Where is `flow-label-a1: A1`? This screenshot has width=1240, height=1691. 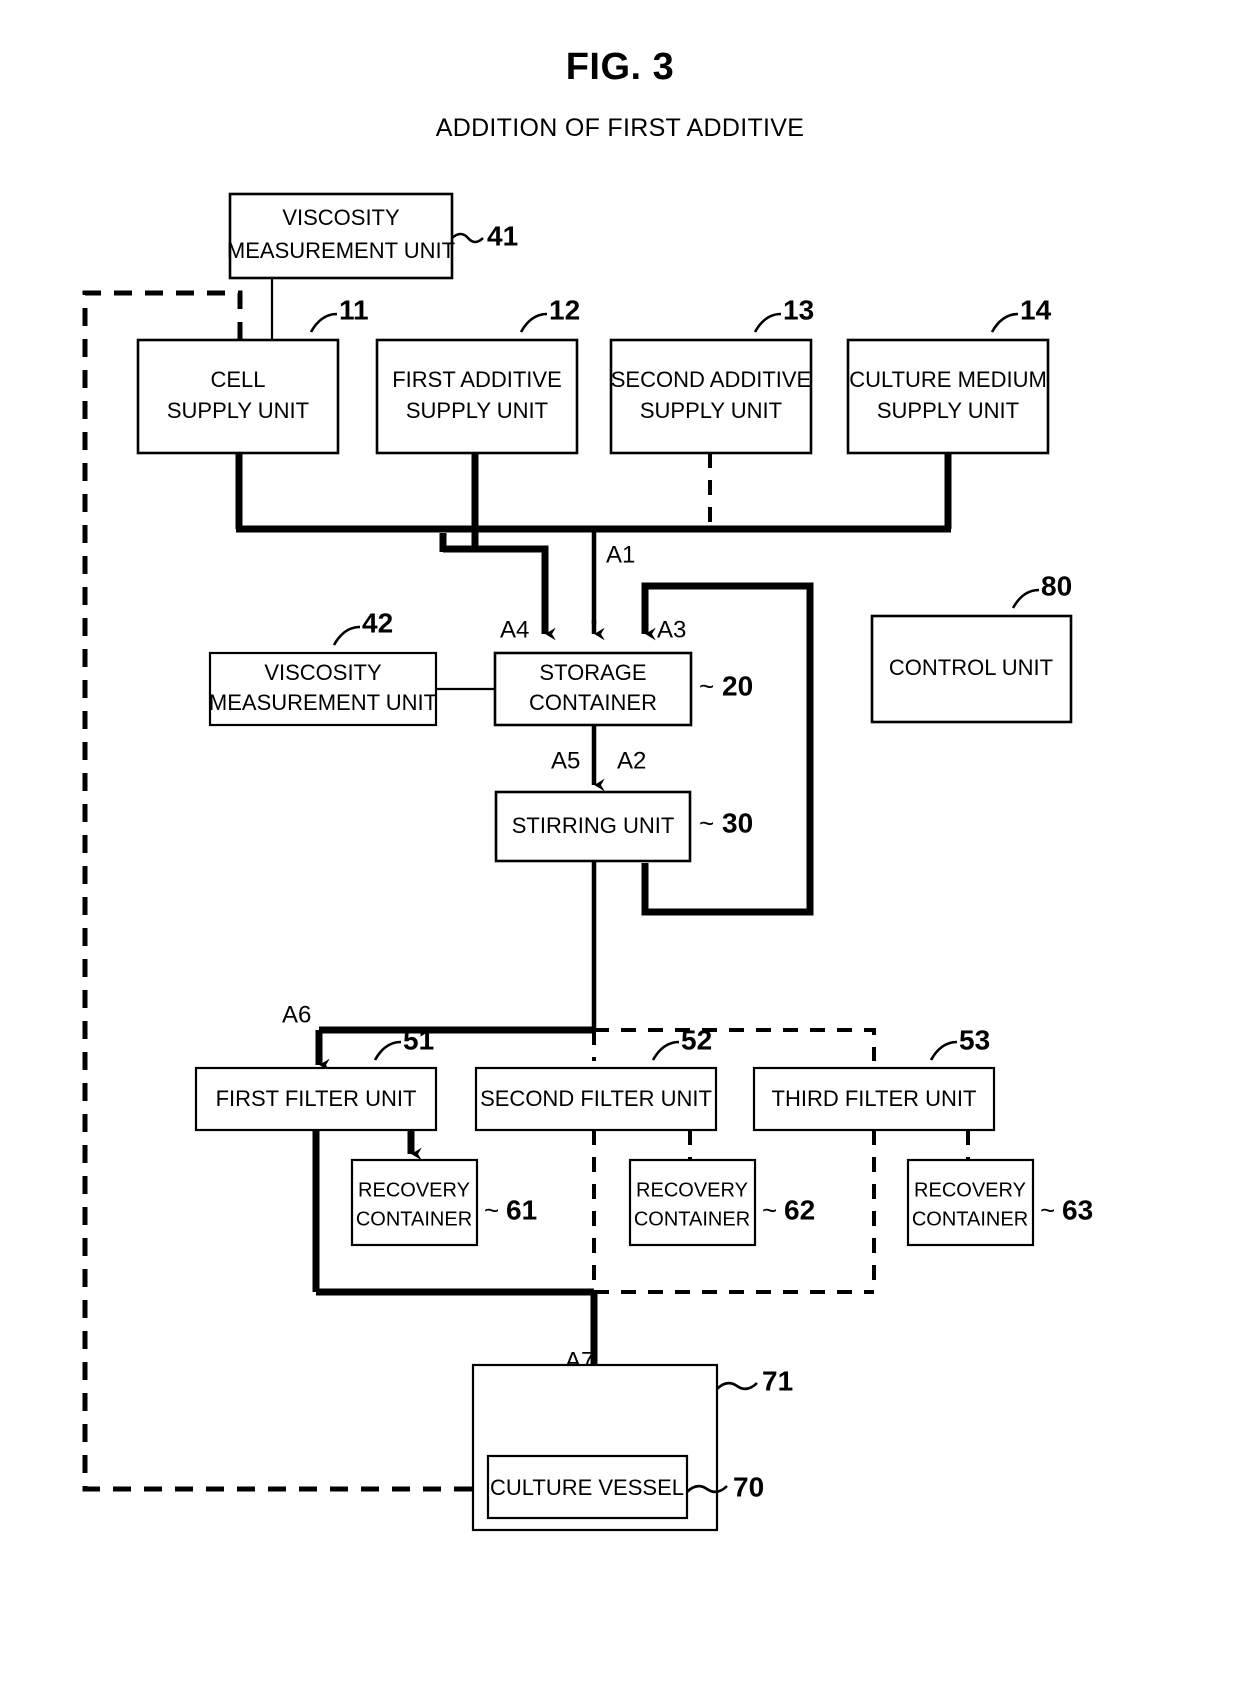 flow-label-a1: A1 is located at coordinates (620, 554).